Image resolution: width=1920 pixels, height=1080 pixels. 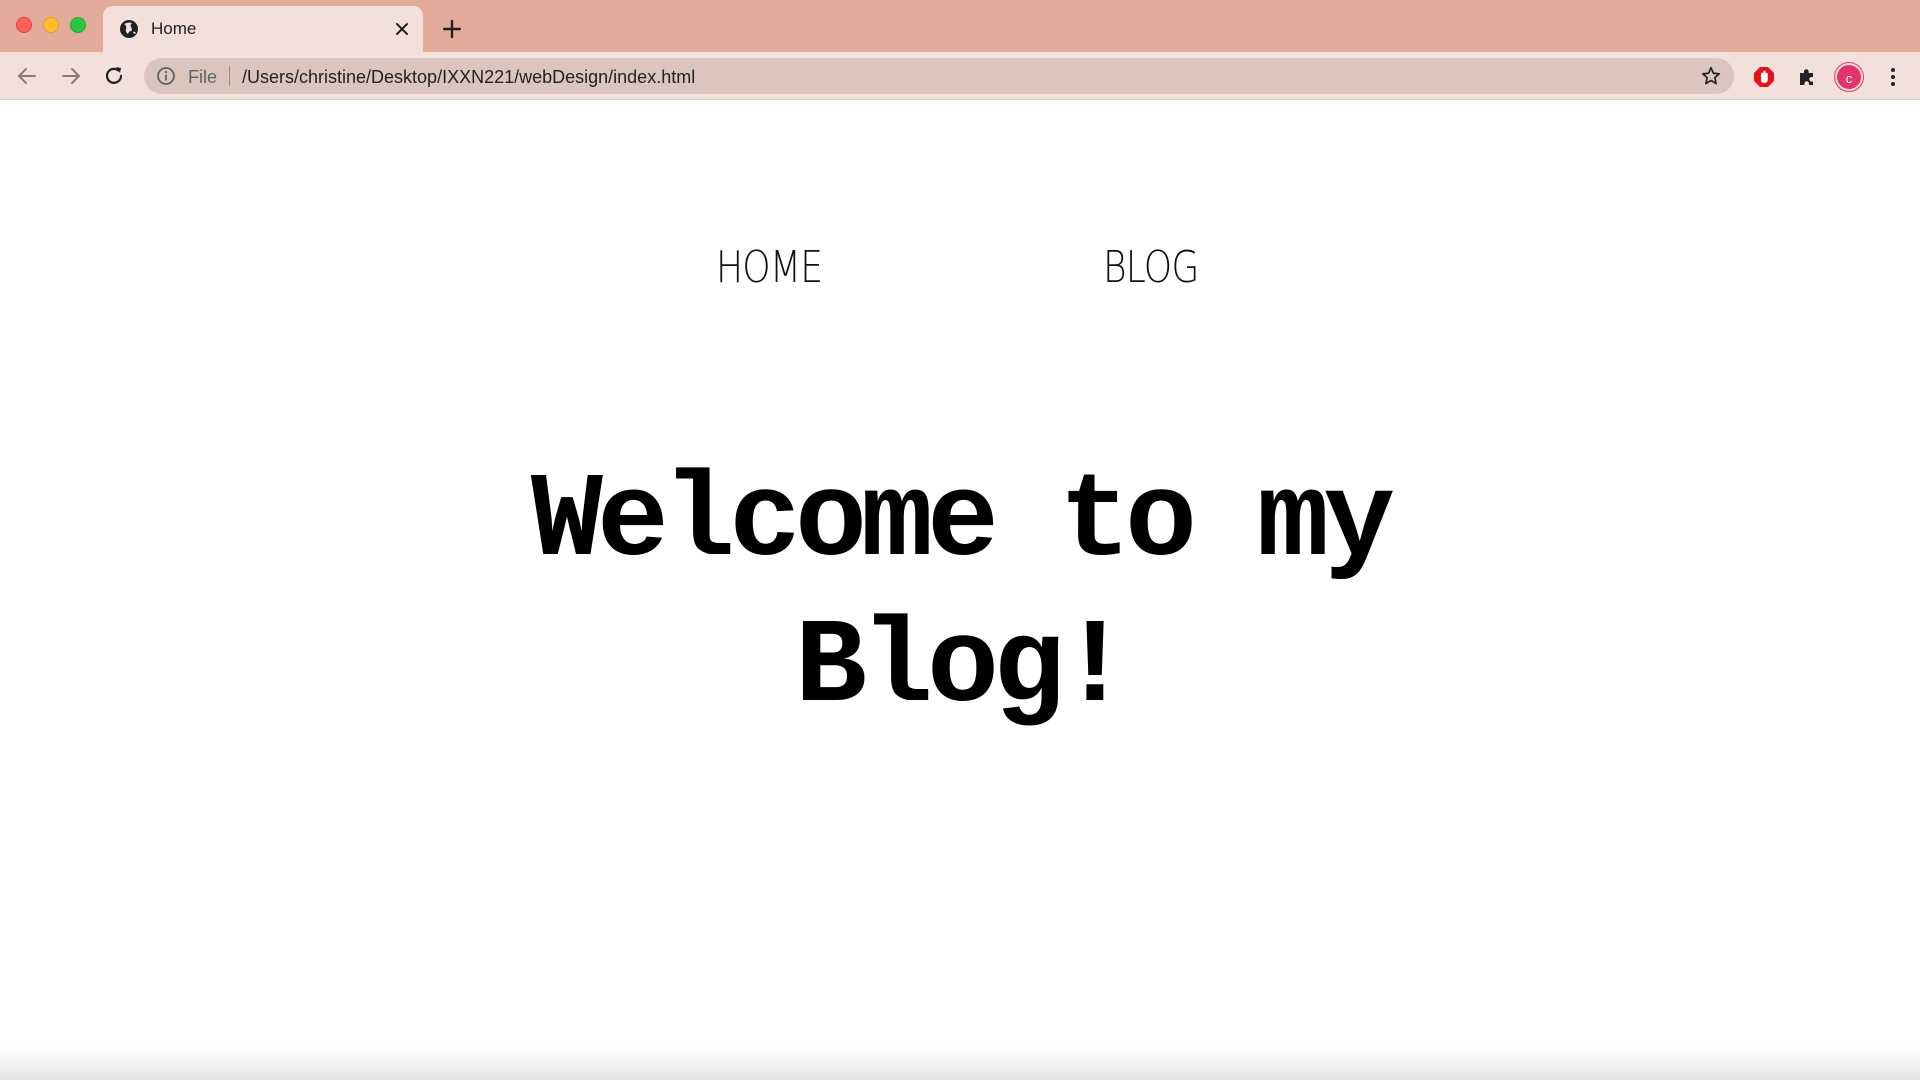 What do you see at coordinates (1151, 267) in the screenshot?
I see `nav-link-blog: BLOG` at bounding box center [1151, 267].